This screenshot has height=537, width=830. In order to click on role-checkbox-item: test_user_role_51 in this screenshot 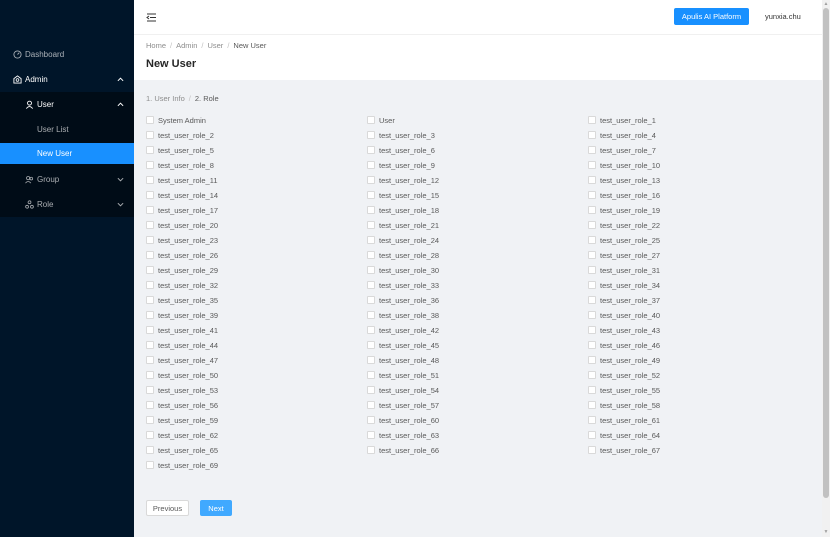, I will do `click(403, 375)`.